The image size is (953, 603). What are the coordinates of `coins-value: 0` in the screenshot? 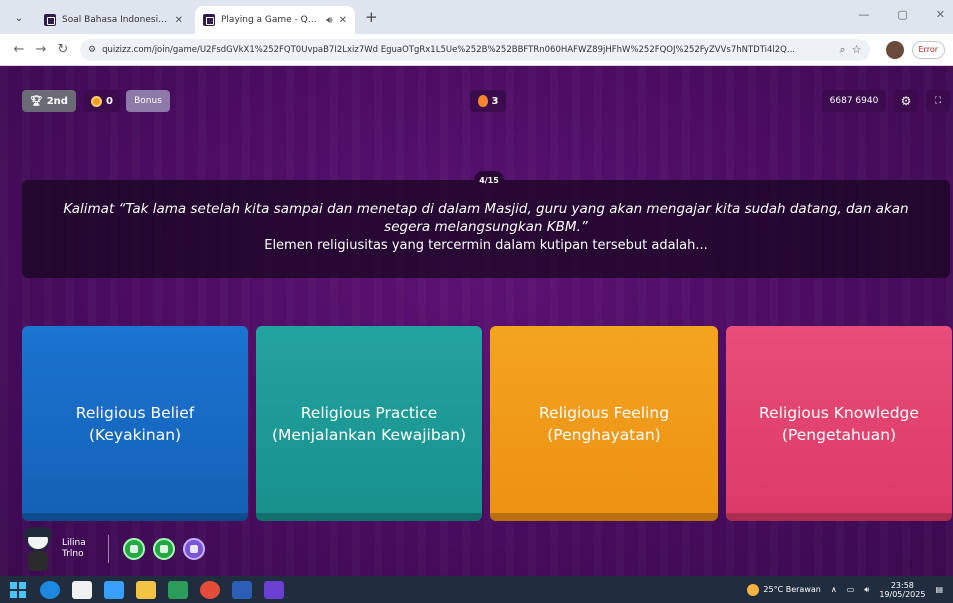 It's located at (109, 101).